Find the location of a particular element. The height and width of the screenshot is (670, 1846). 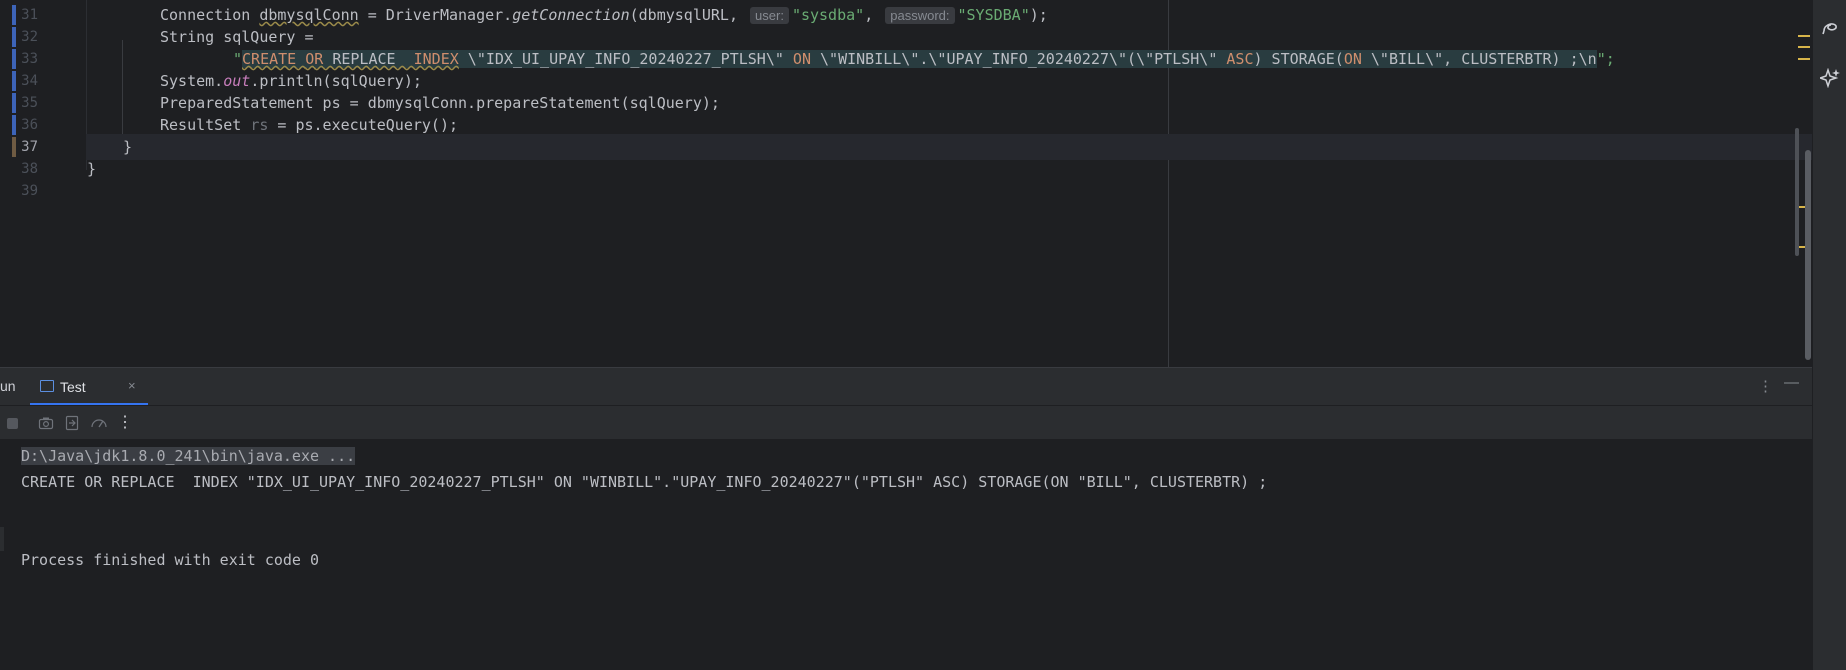

code-token: ASC is located at coordinates (1240, 59).